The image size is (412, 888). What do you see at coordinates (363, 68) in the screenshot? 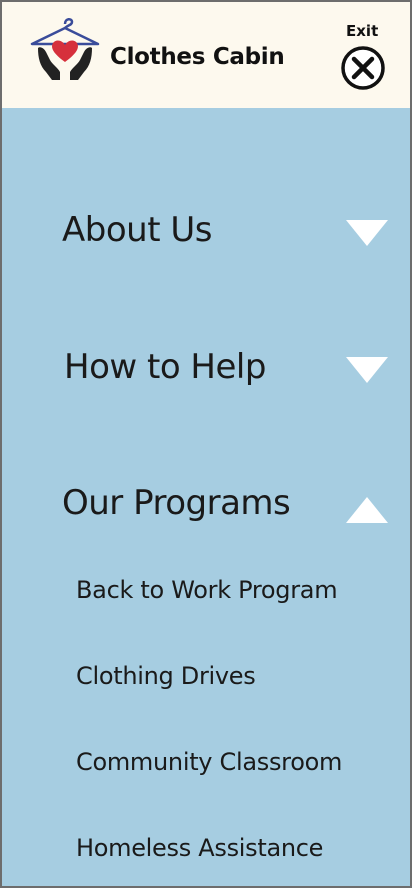
I see `close-circle-icon` at bounding box center [363, 68].